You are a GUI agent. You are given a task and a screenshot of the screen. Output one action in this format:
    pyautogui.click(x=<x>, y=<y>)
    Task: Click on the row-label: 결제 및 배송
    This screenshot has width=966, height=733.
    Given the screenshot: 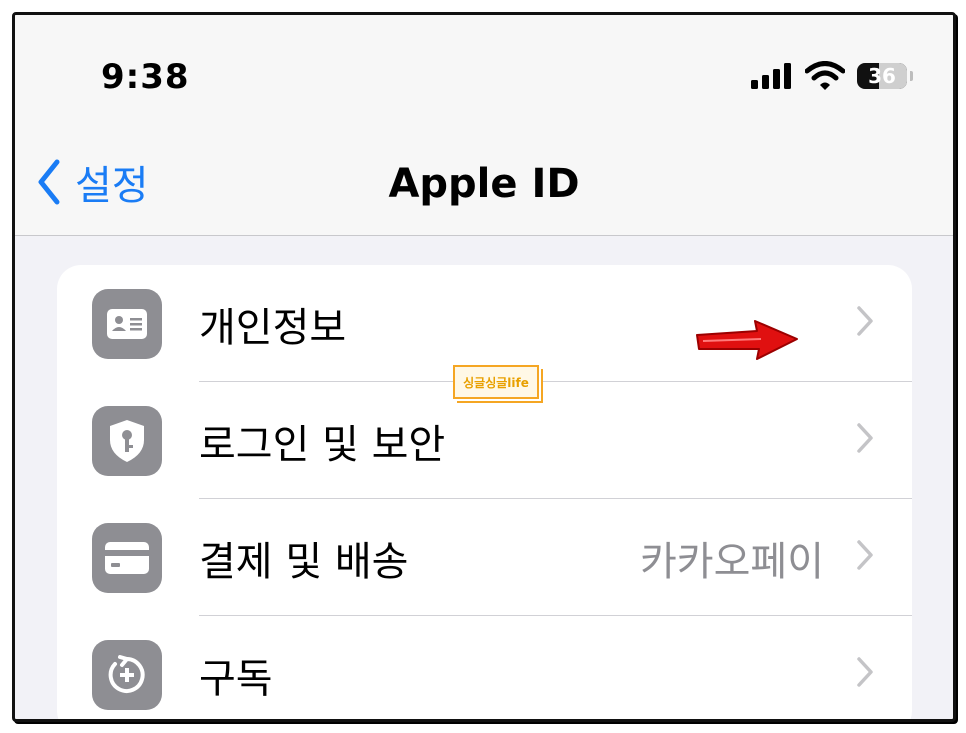 What is the action you would take?
    pyautogui.click(x=304, y=562)
    